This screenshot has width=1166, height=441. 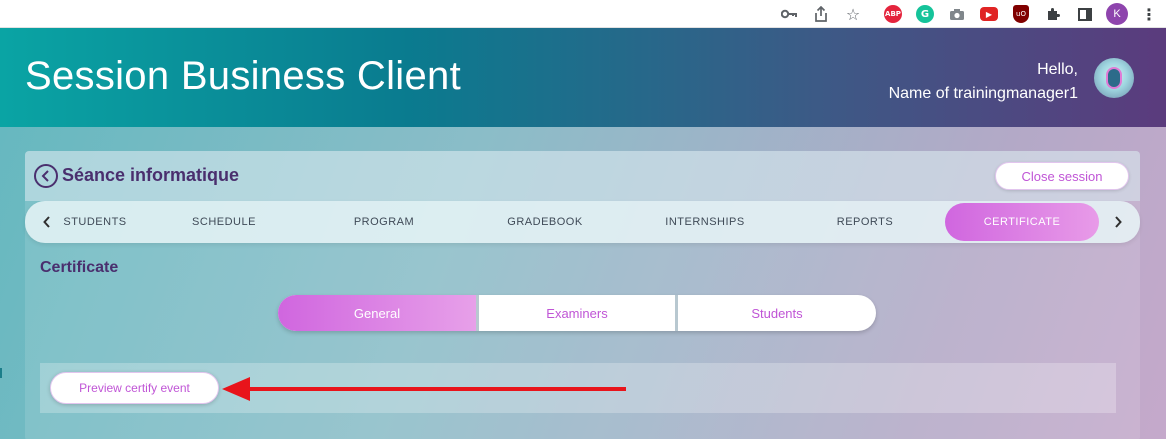 I want to click on tab-reports: REPORTS, so click(x=865, y=222).